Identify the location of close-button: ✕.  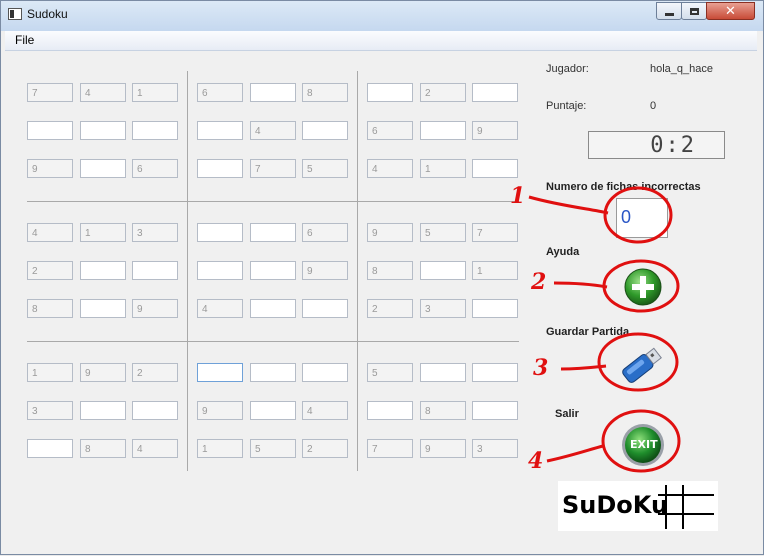
(730, 11).